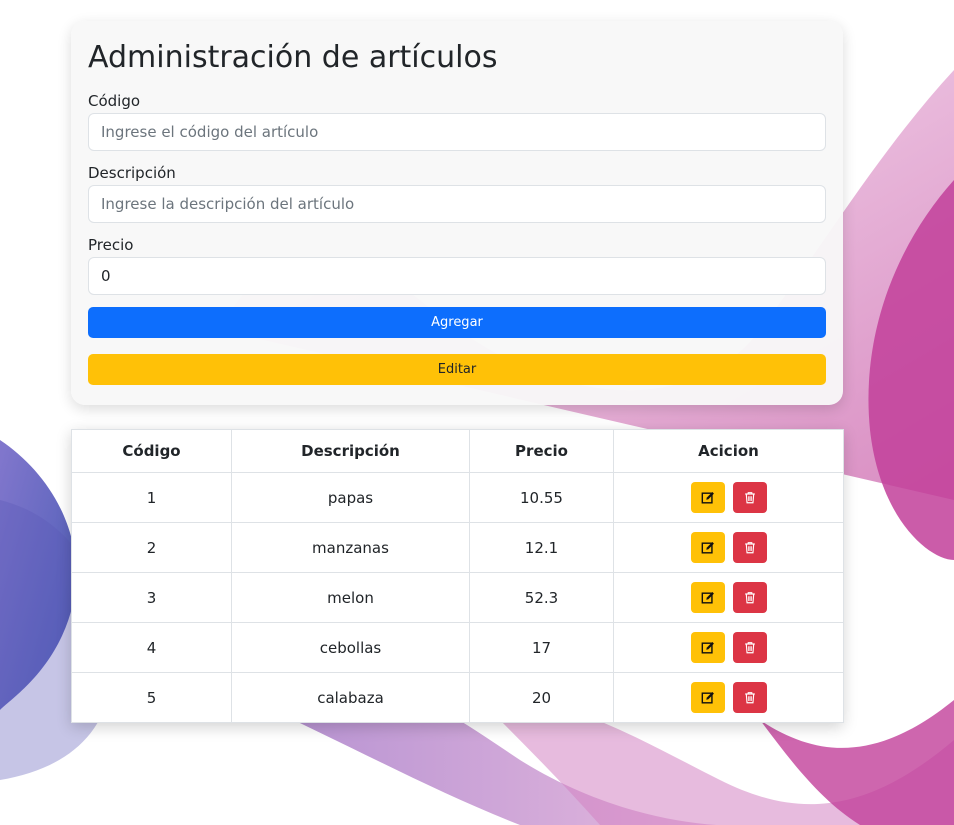 This screenshot has width=954, height=825. I want to click on header-precio: Precio, so click(541, 451).